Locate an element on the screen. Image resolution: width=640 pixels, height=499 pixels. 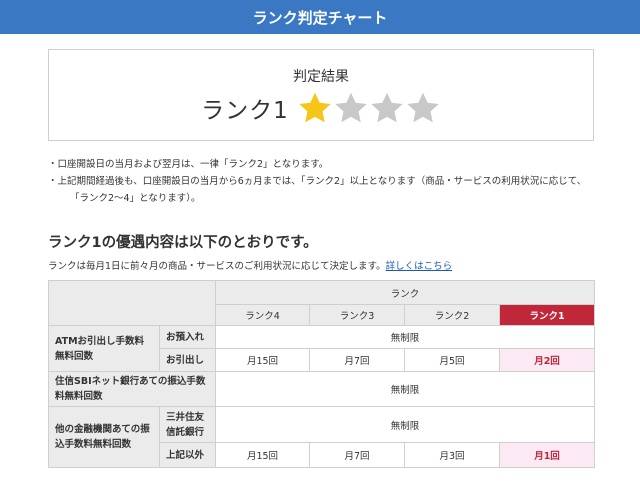
row-header-sbi-transfer: 住信SBIネット銀行あての振込手数料無料回数 is located at coordinates (132, 389).